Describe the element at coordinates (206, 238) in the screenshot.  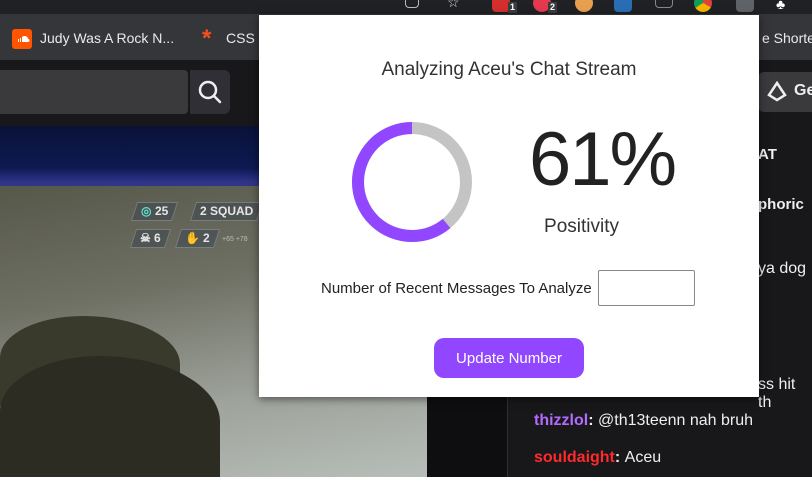
I see `hud-assists-value: 2` at that location.